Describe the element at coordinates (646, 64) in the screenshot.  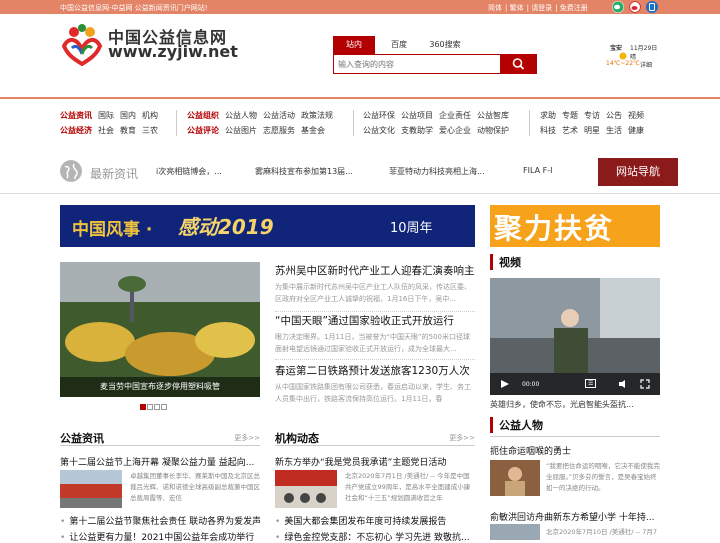
I see `weather-detail-link: 详细` at that location.